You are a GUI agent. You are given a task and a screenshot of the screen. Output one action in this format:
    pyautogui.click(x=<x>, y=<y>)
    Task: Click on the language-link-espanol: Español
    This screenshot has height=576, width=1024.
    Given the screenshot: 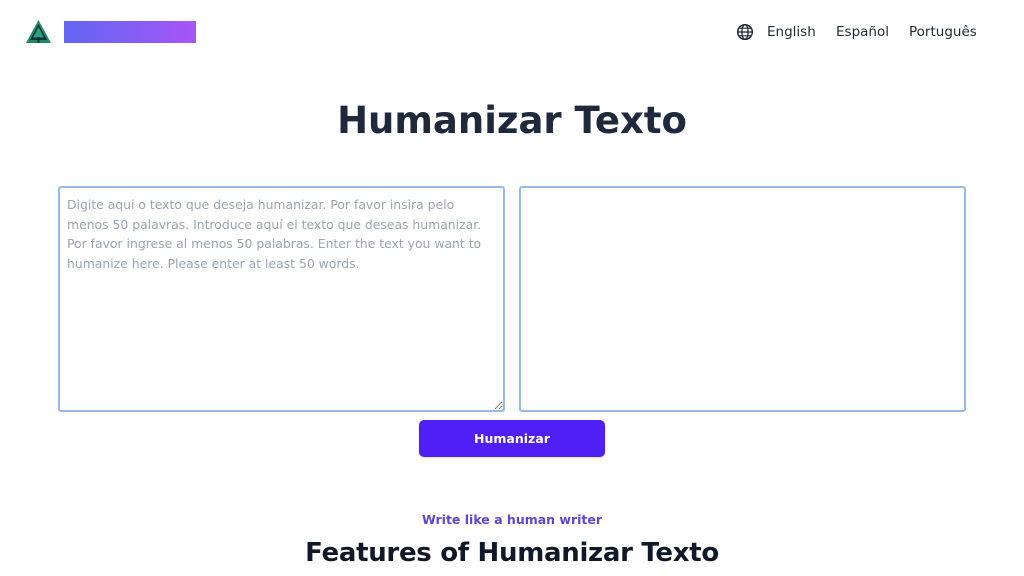 What is the action you would take?
    pyautogui.click(x=862, y=32)
    